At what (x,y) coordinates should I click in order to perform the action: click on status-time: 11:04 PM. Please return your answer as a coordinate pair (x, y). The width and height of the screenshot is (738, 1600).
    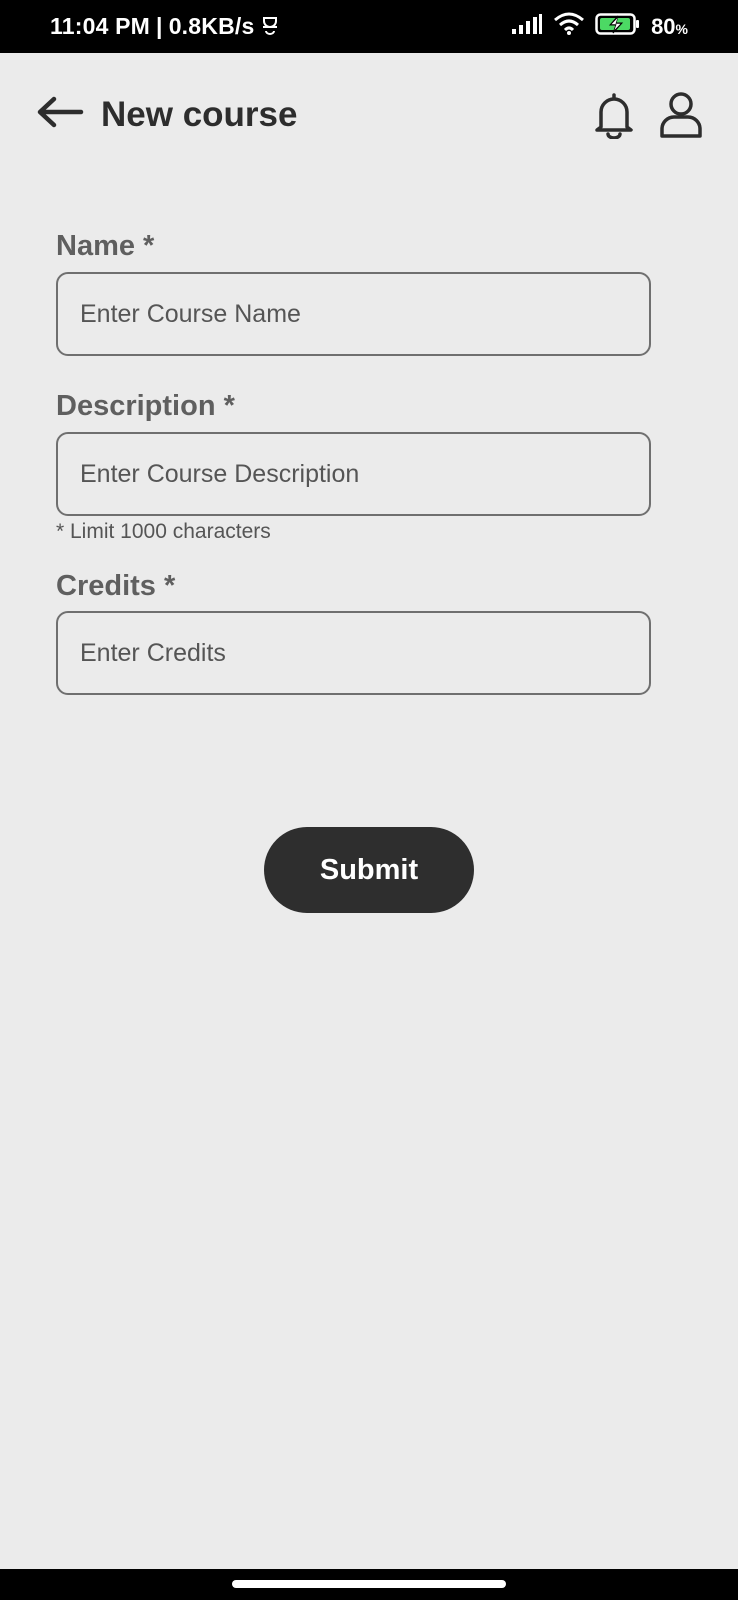
    Looking at the image, I should click on (100, 26).